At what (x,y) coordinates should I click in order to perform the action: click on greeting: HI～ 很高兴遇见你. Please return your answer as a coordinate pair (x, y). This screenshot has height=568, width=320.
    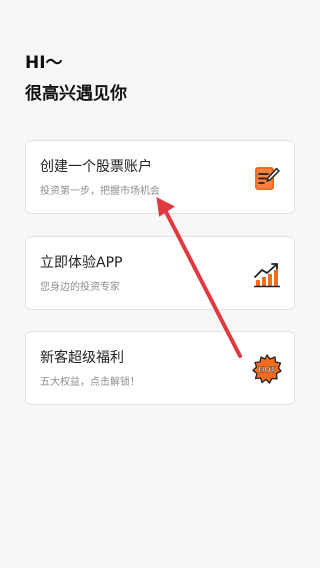
    Looking at the image, I should click on (76, 79).